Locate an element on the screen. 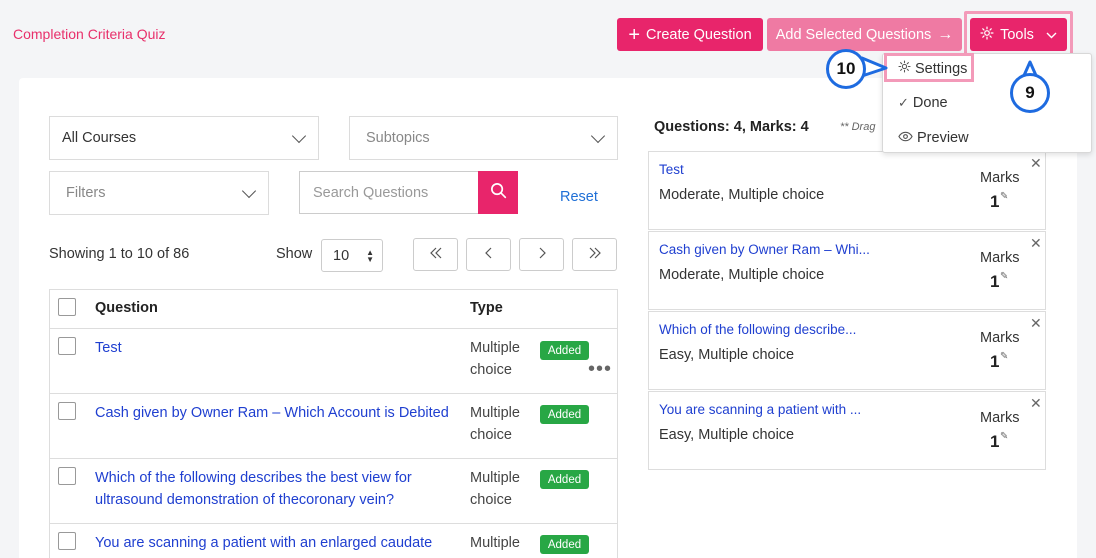  search-button is located at coordinates (498, 192).